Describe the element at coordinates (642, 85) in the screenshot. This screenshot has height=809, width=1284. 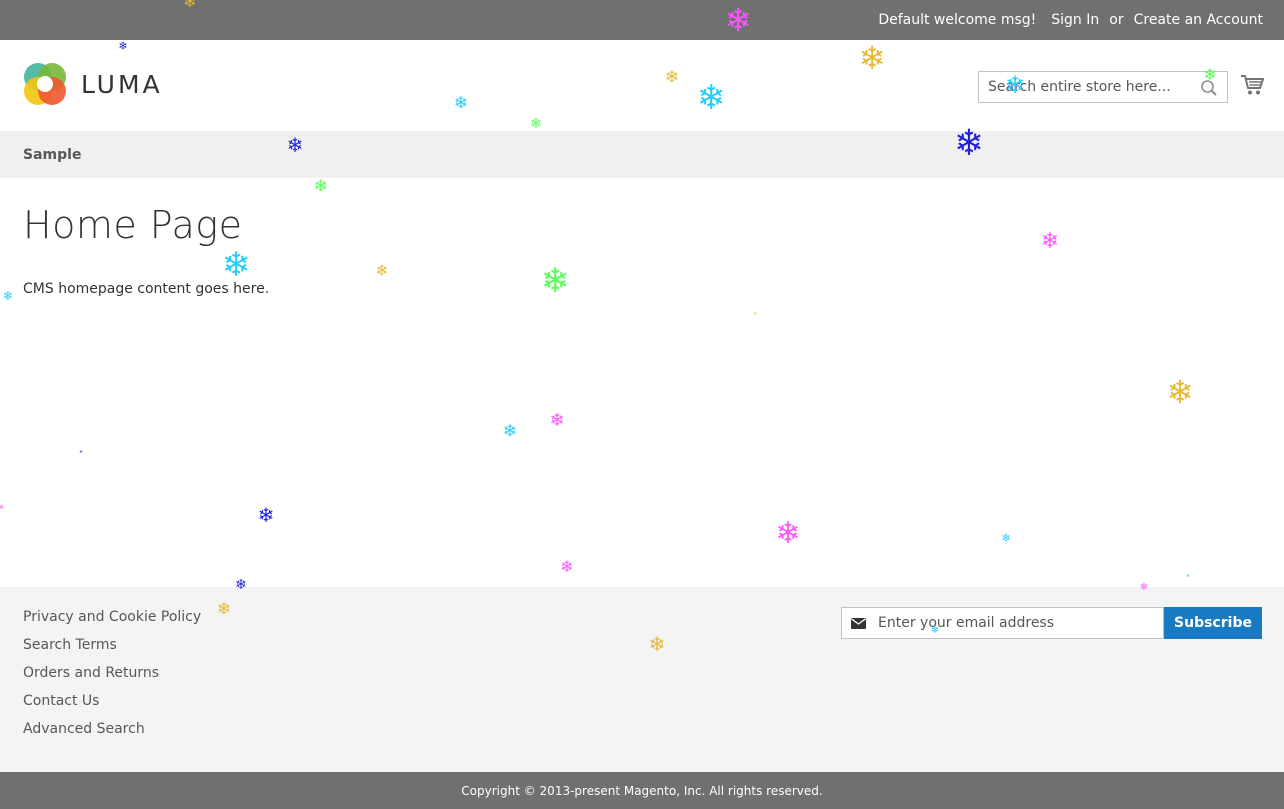
I see `header: LUMA` at that location.